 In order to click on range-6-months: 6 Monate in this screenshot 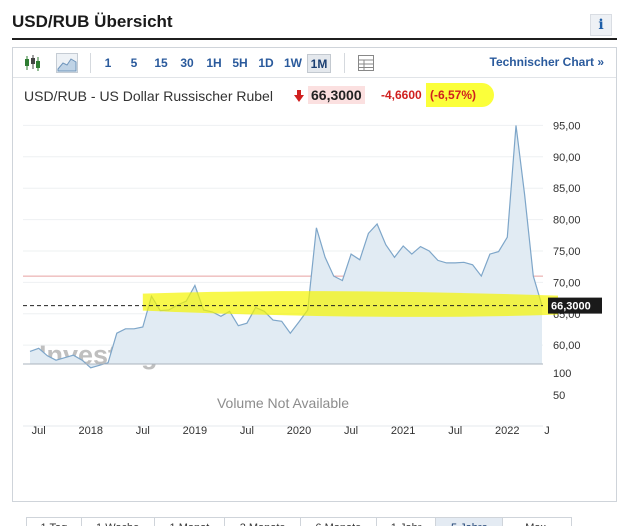, I will do `click(339, 522)`.